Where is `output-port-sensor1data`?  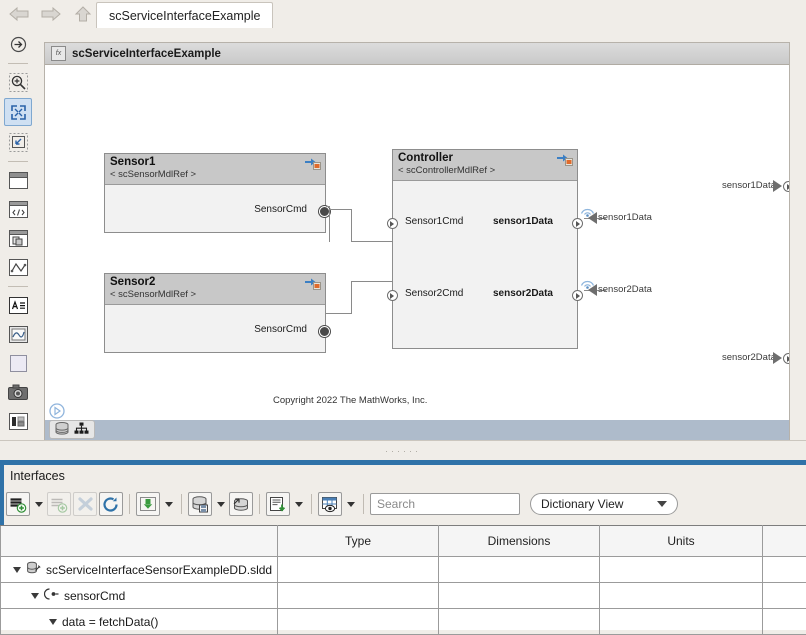
output-port-sensor1data is located at coordinates (577, 223).